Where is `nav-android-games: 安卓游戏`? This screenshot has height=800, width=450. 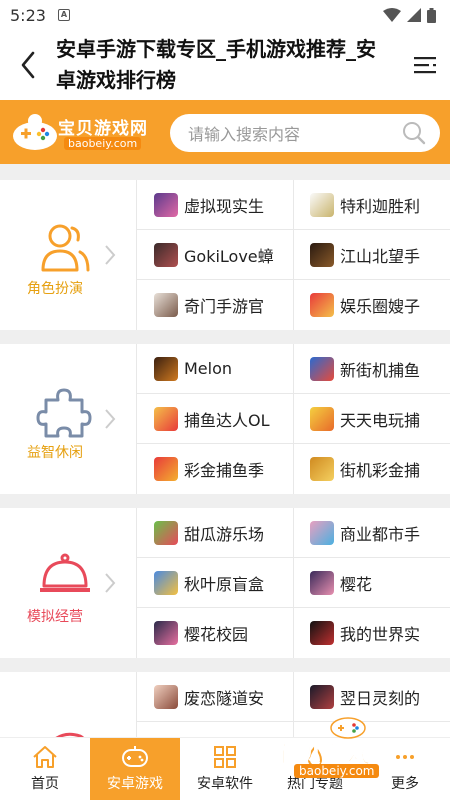
nav-android-games: 安卓游戏 is located at coordinates (135, 769).